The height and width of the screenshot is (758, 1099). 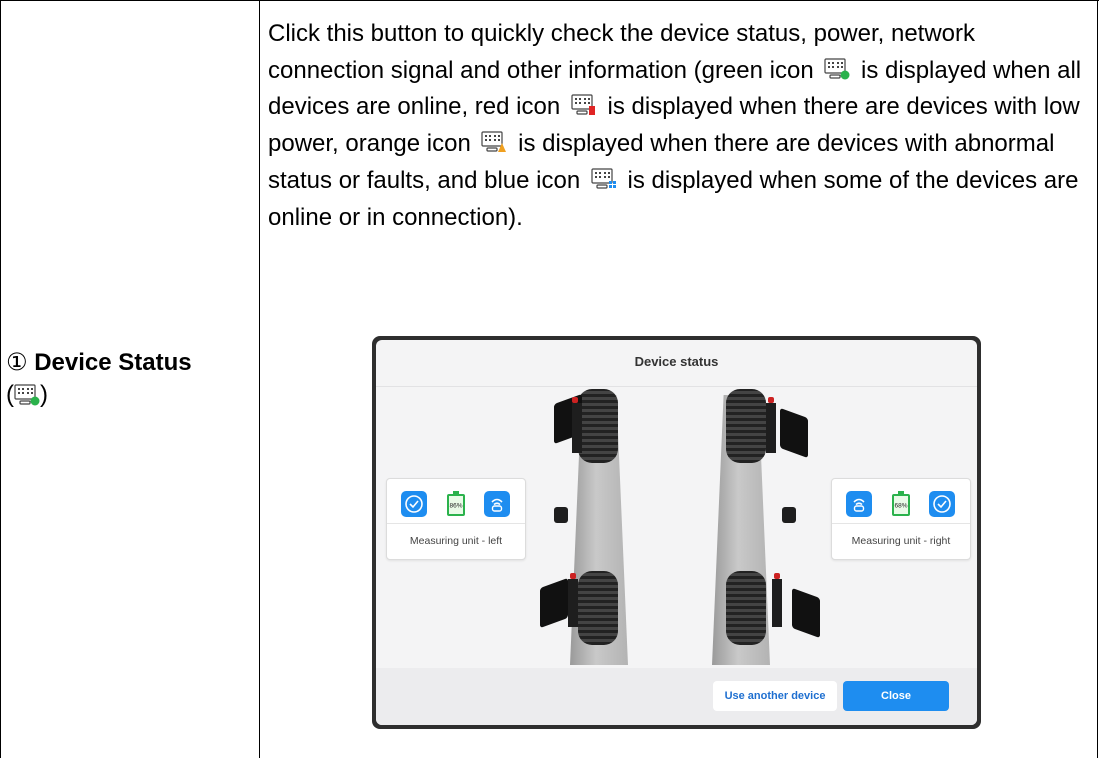 What do you see at coordinates (598, 426) in the screenshot?
I see `tire-front-left` at bounding box center [598, 426].